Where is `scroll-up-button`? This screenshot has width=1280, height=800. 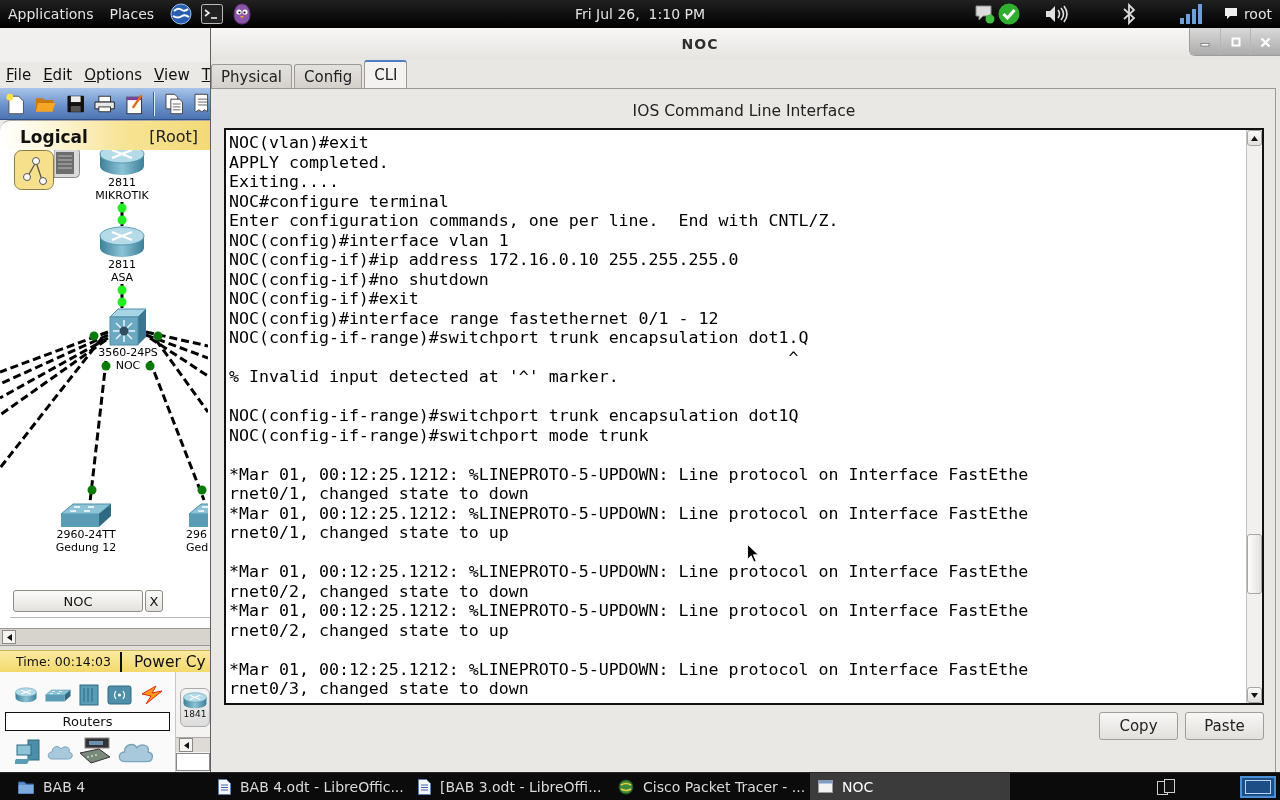 scroll-up-button is located at coordinates (1254, 138).